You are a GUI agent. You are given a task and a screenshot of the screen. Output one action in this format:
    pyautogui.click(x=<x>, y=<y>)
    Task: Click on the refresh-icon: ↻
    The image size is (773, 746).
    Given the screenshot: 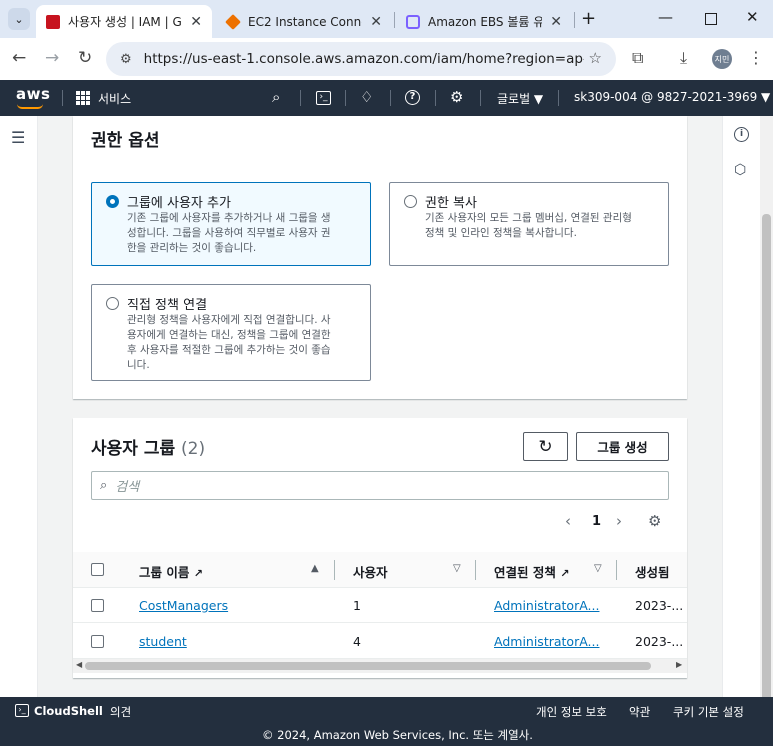 What is the action you would take?
    pyautogui.click(x=545, y=446)
    